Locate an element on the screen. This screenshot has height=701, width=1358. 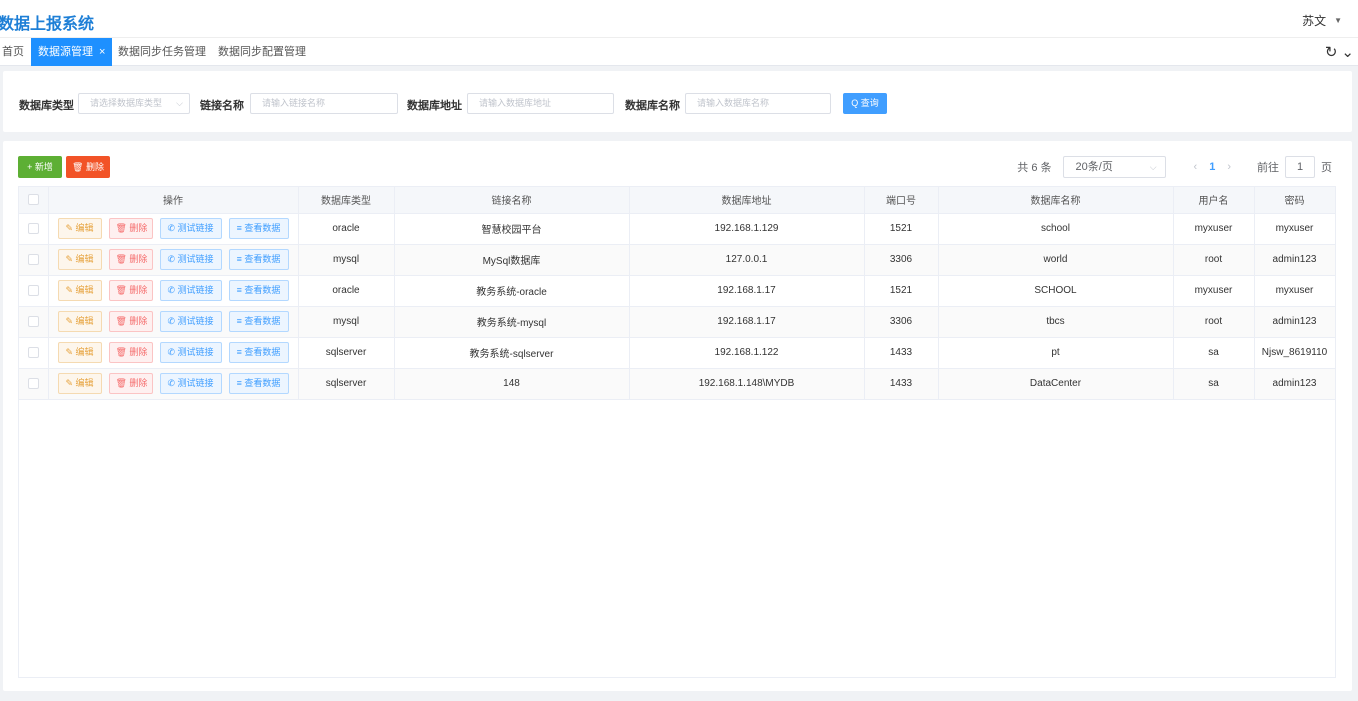
page-size-select: 20条/页 ⌵ is located at coordinates (1114, 167).